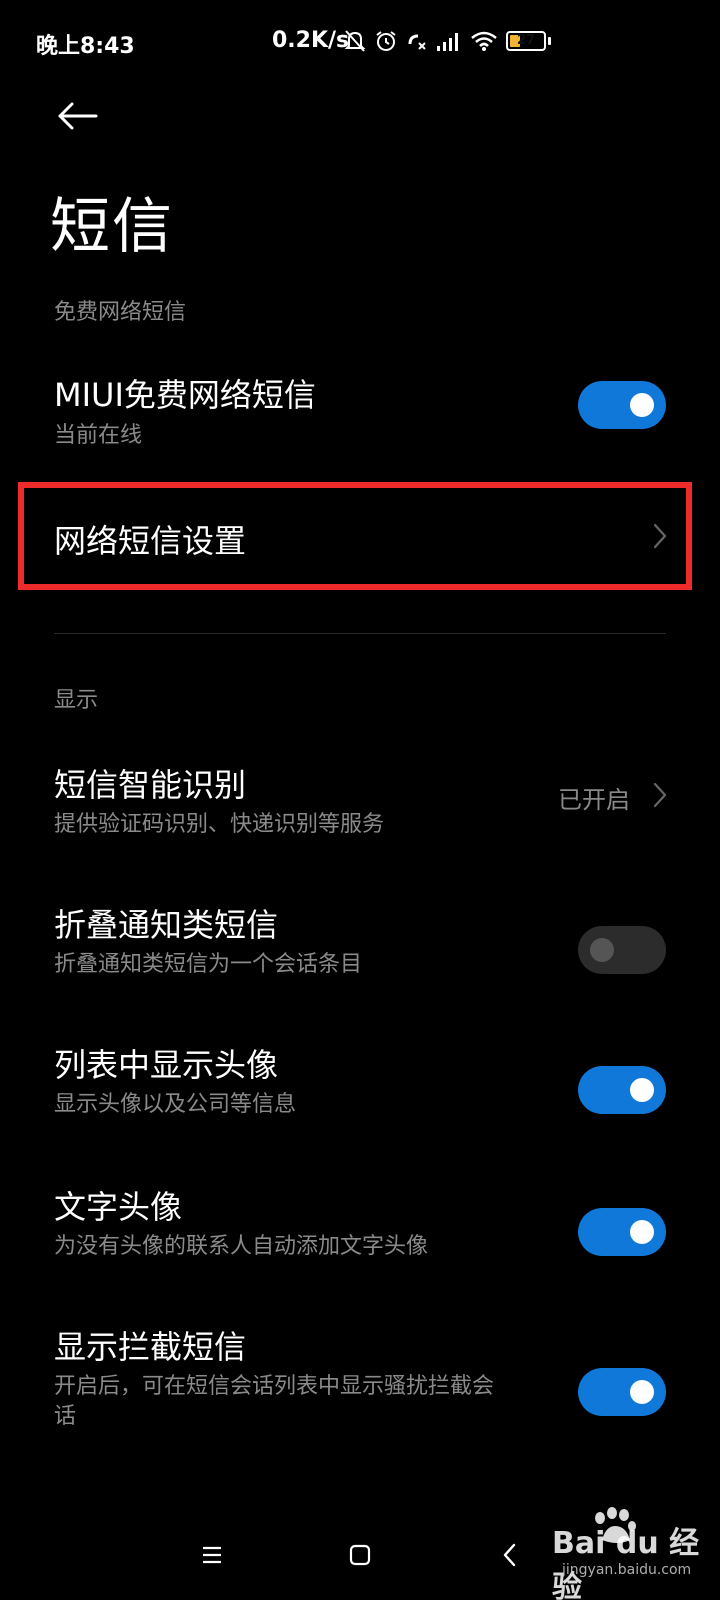 Image resolution: width=720 pixels, height=1600 pixels. I want to click on signal-icon, so click(449, 41).